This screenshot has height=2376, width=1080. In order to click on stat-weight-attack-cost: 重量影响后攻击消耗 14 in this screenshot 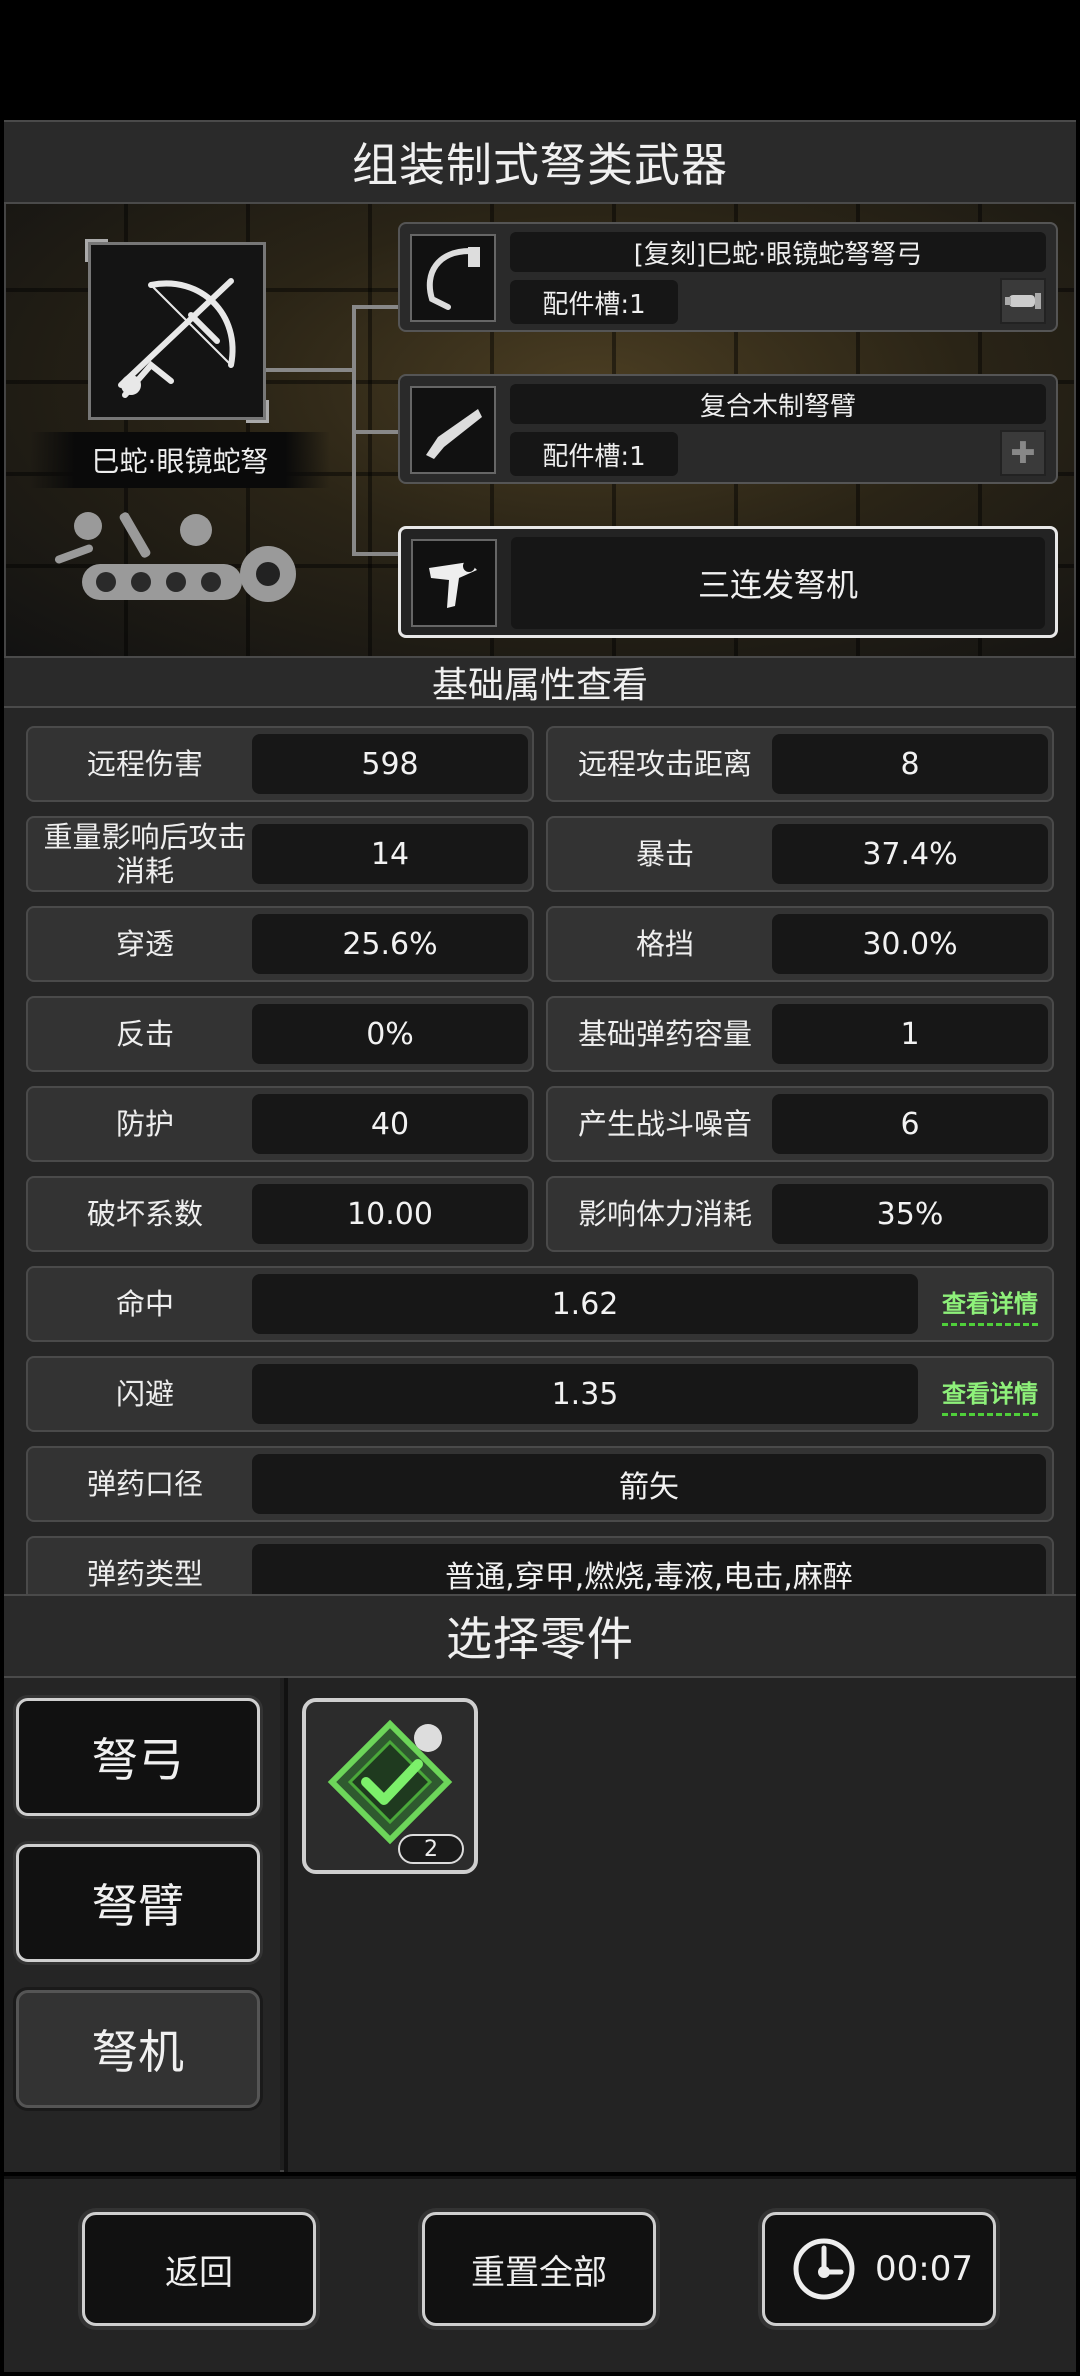, I will do `click(280, 854)`.